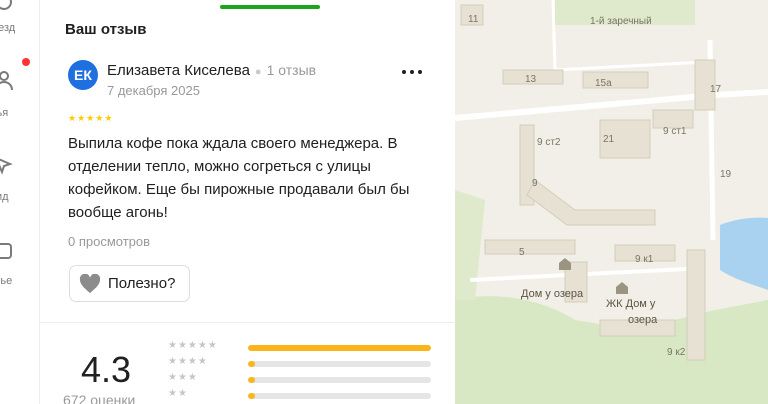 Image resolution: width=768 pixels, height=404 pixels. I want to click on histogram-stars: ★★★★★, so click(193, 345).